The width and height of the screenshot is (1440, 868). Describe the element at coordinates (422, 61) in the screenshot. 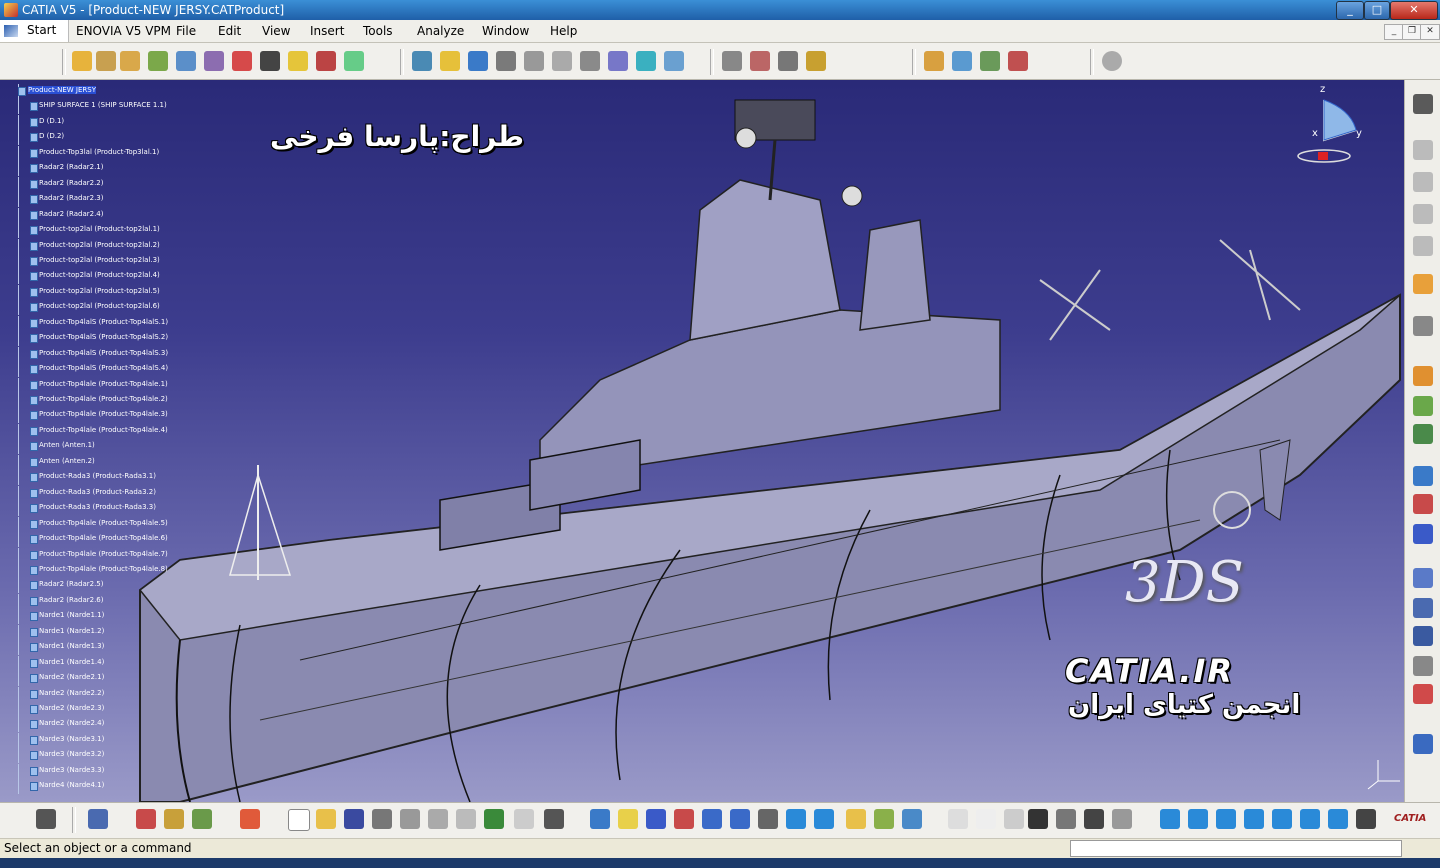

I see `manipulation-icon` at that location.